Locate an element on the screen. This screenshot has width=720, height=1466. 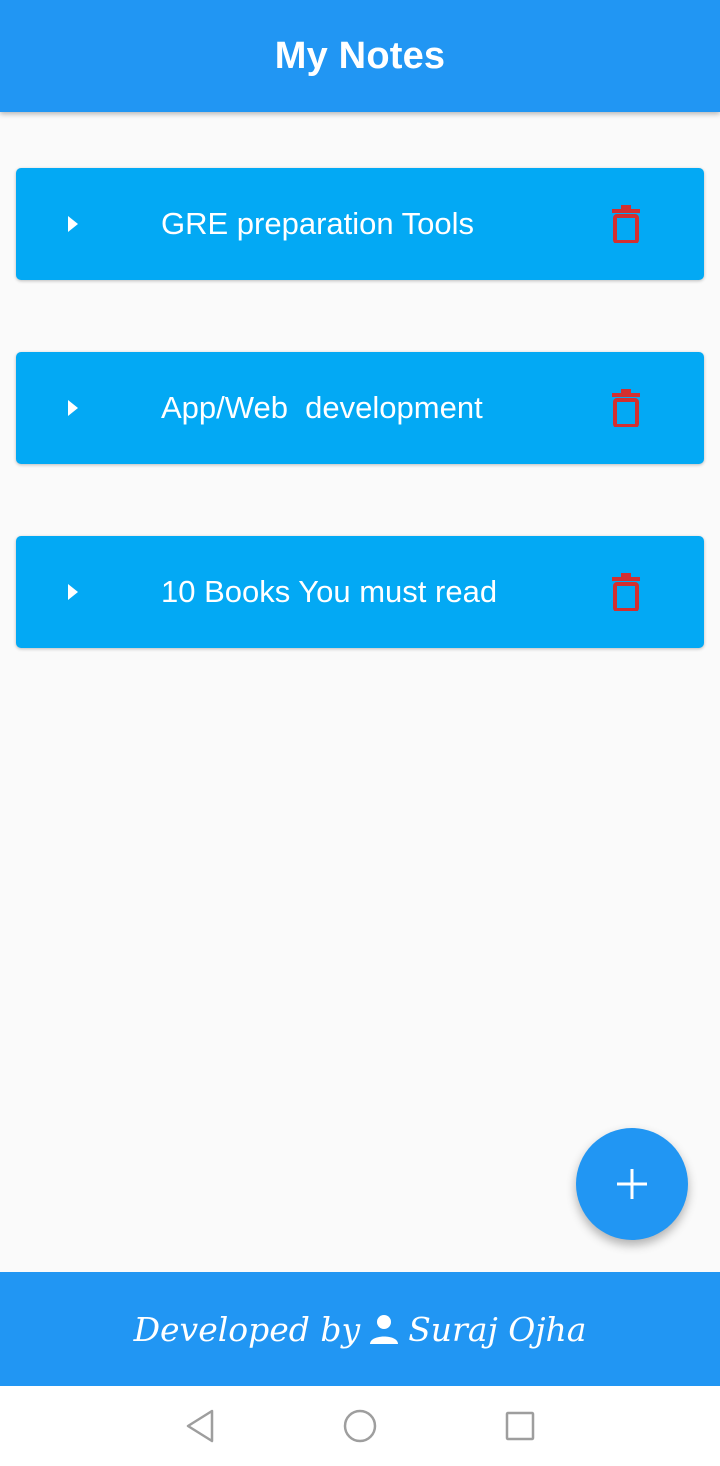
note-card-1: GRE preparation Tools is located at coordinates (360, 224).